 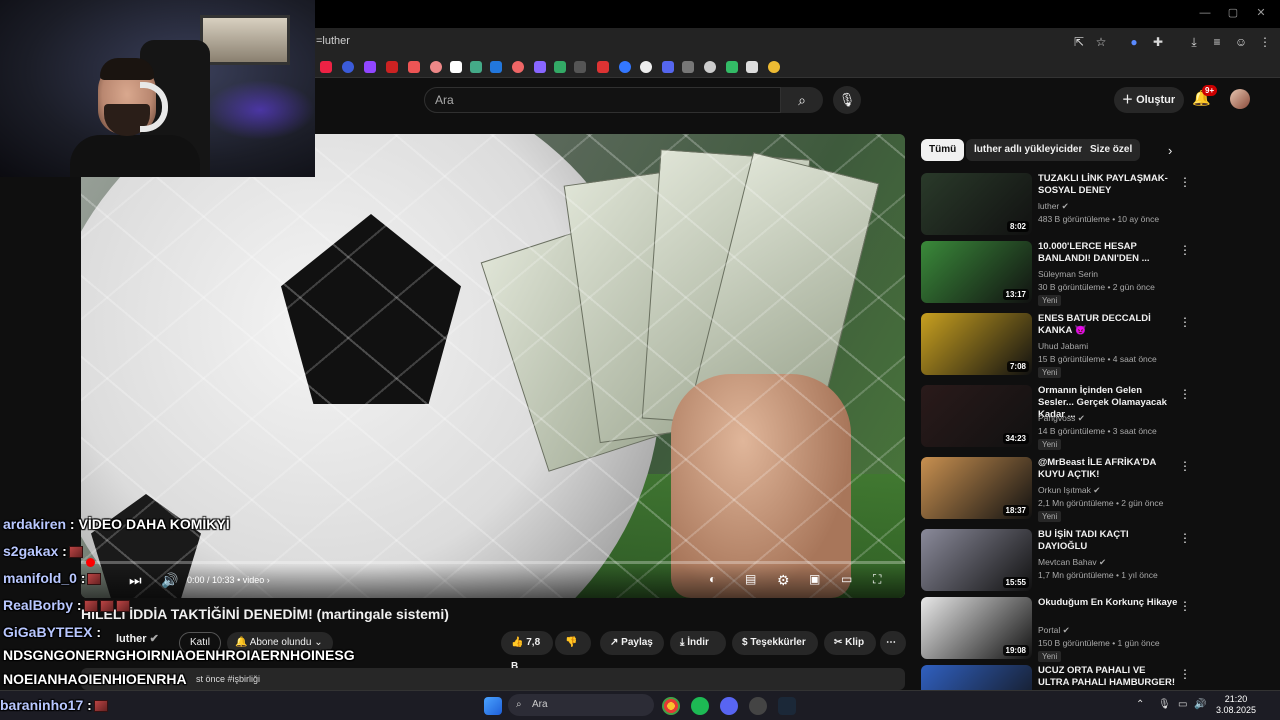 I want to click on extension-icon: ●, so click(x=1134, y=42).